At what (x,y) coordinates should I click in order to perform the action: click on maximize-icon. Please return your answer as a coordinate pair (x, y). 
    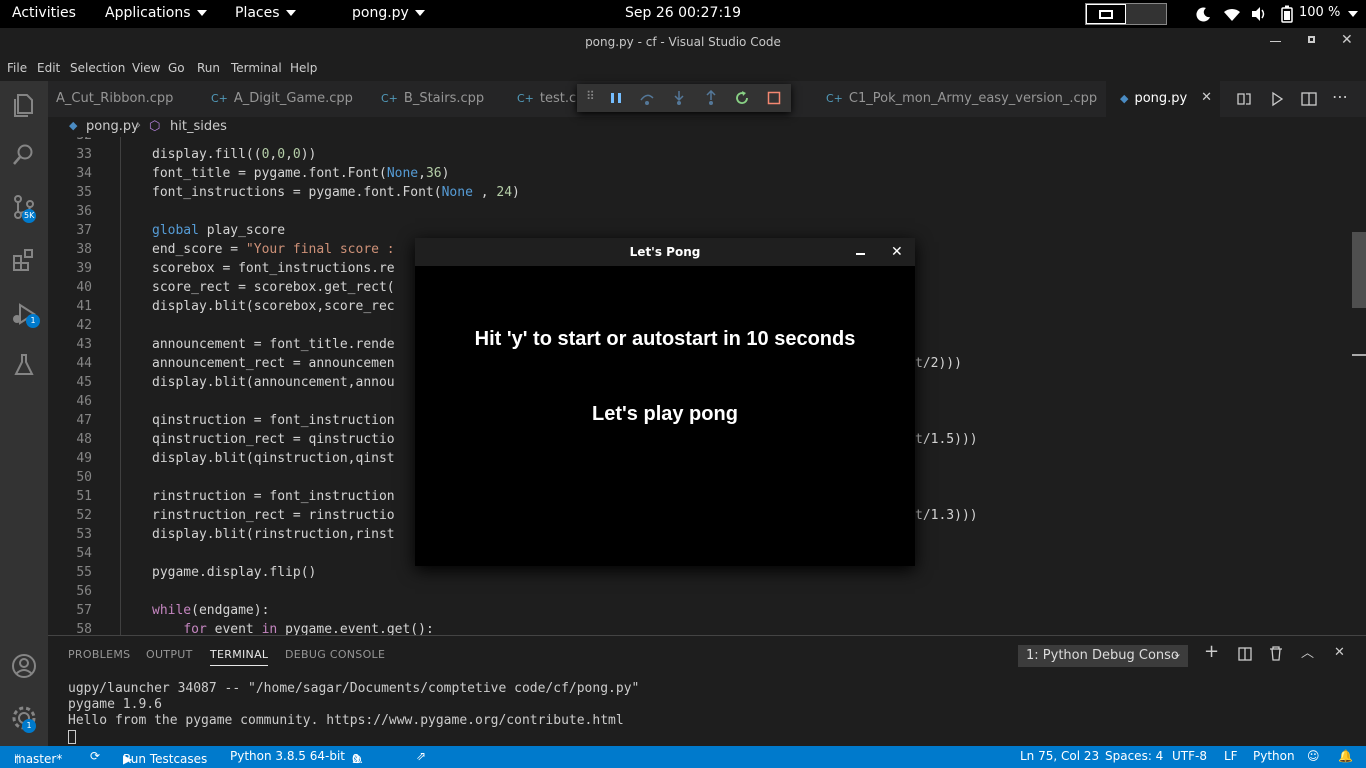
    Looking at the image, I should click on (1311, 39).